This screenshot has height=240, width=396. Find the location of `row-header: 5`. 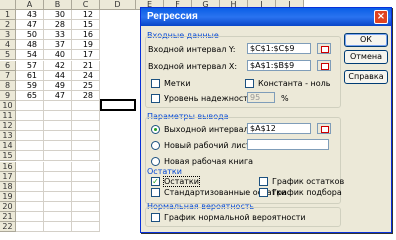

row-header: 5 is located at coordinates (8, 55).